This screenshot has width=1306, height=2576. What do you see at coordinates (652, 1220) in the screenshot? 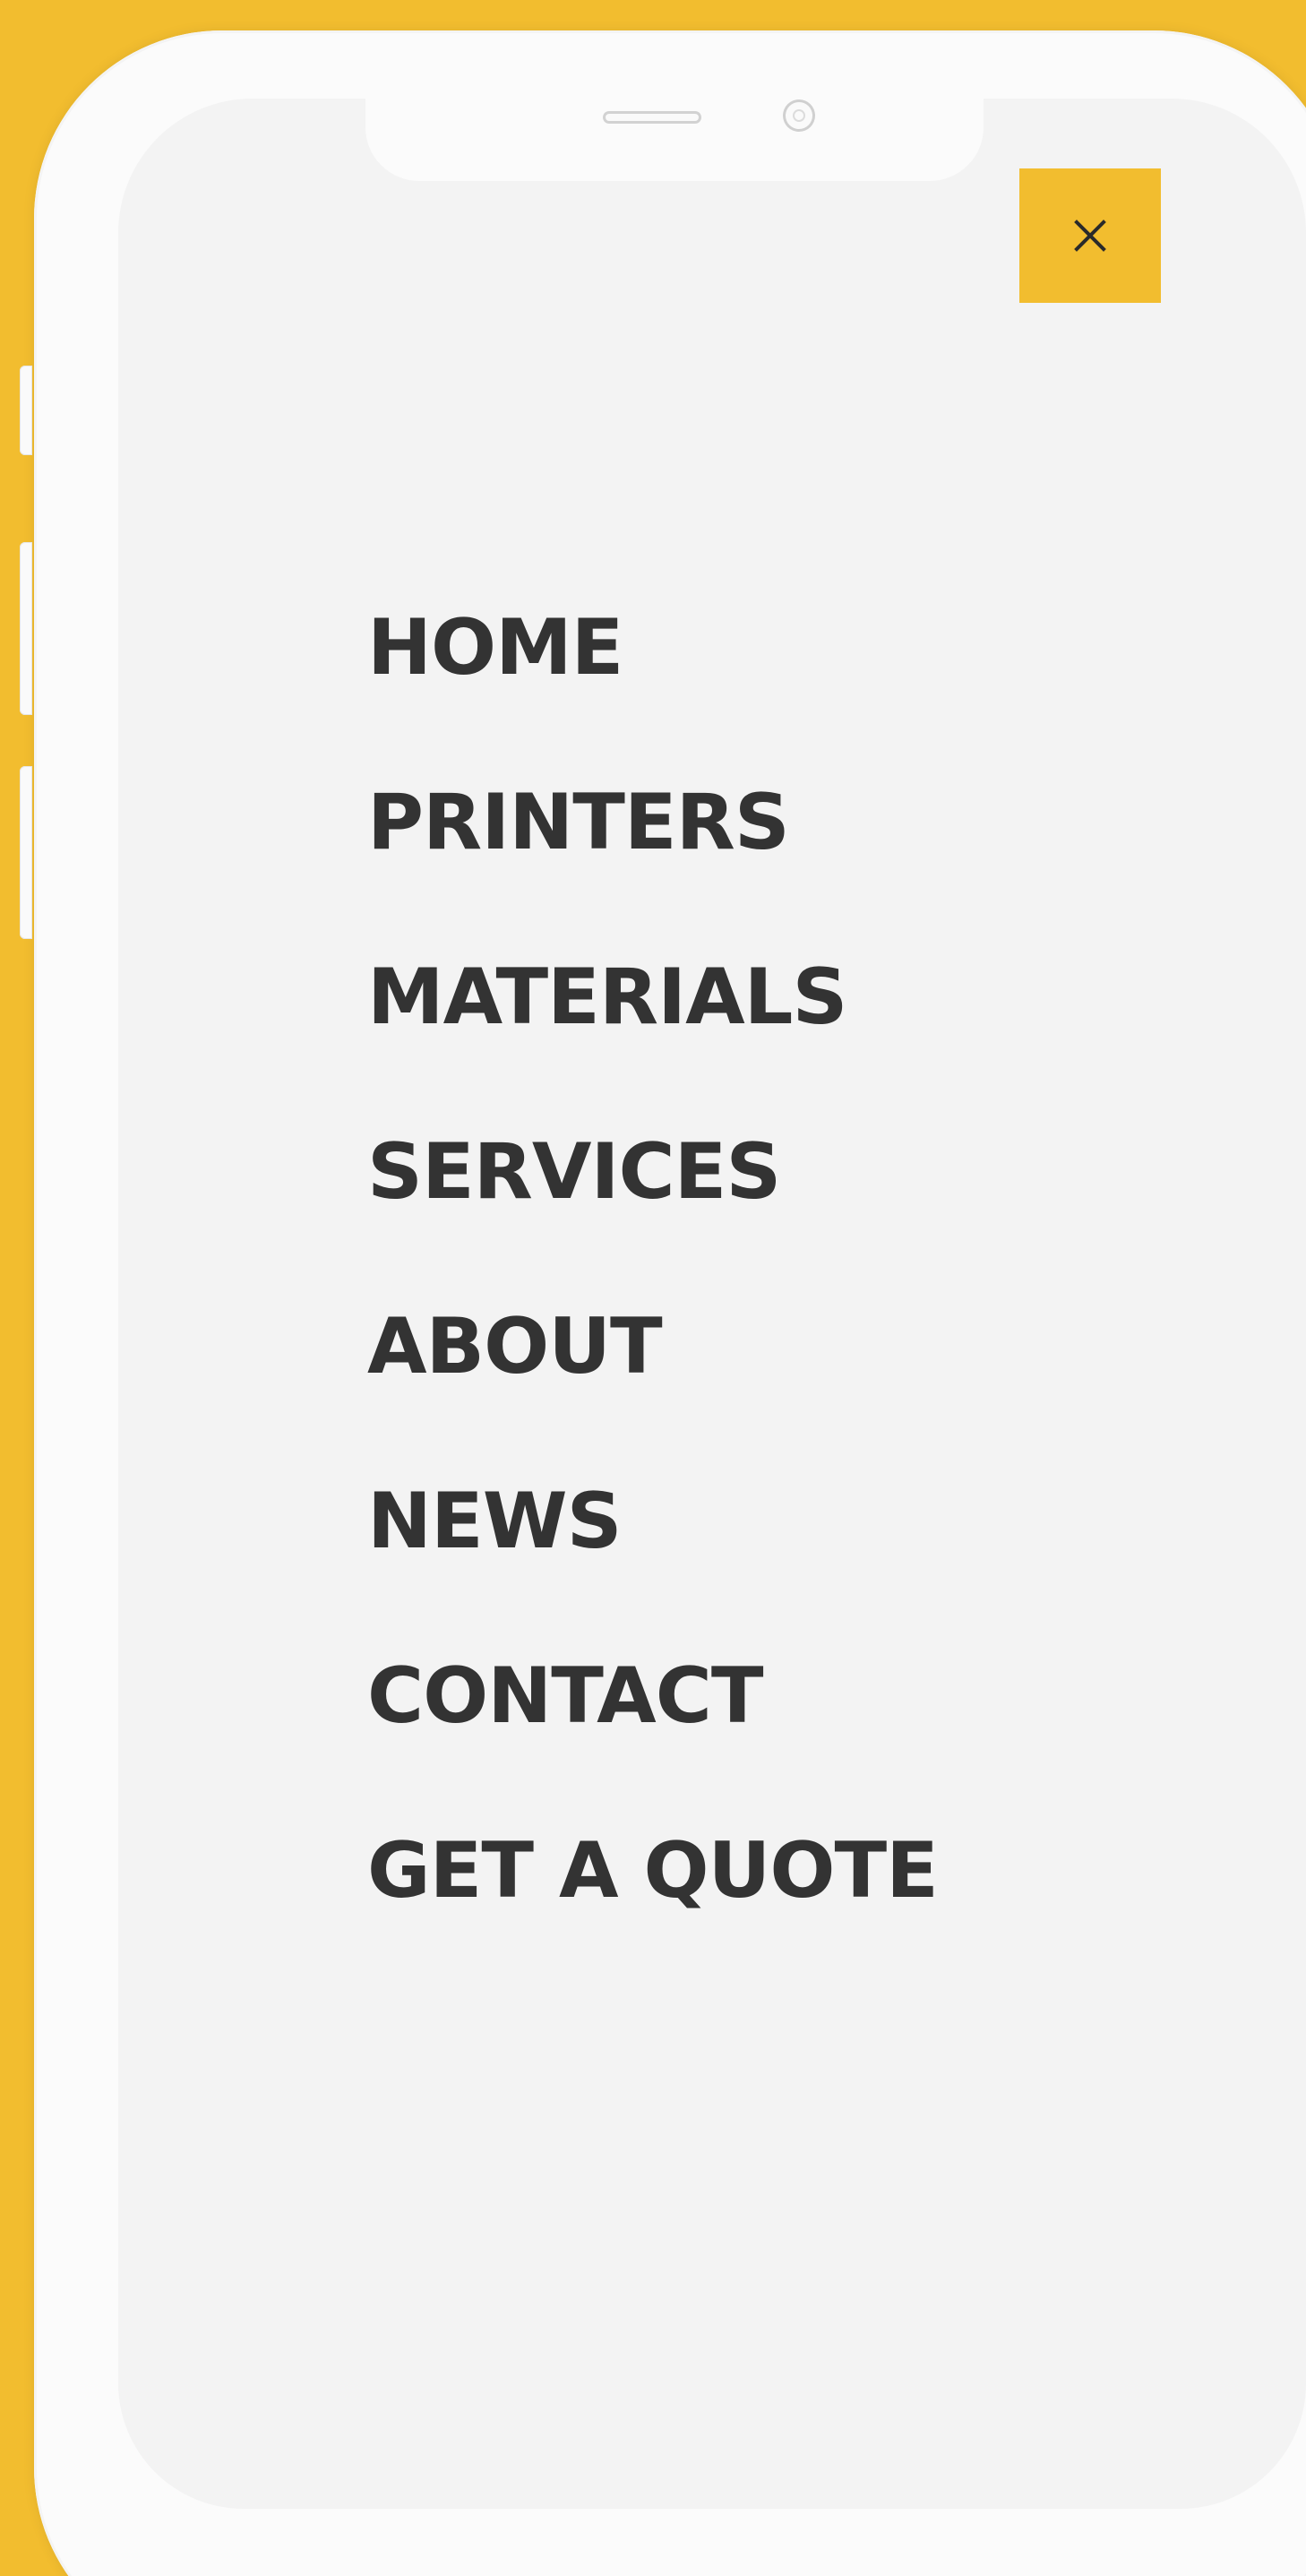
I see `menu-item-services: SERVICES` at bounding box center [652, 1220].